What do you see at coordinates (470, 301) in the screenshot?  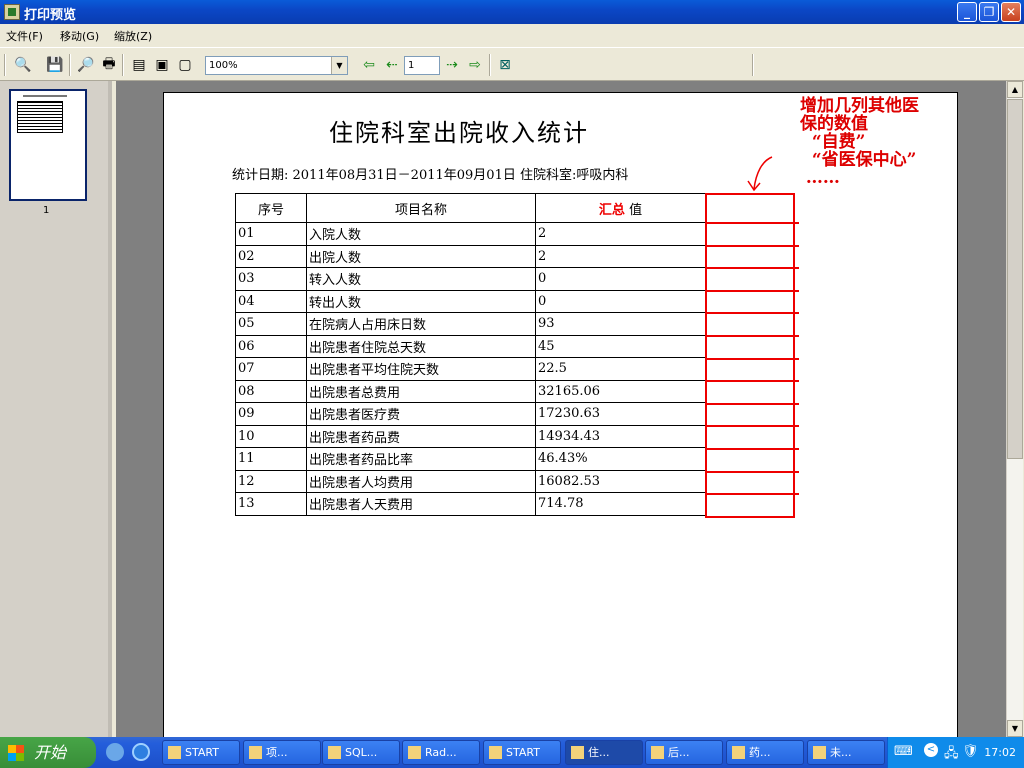 I see `table-row: 04 转出人数 0` at bounding box center [470, 301].